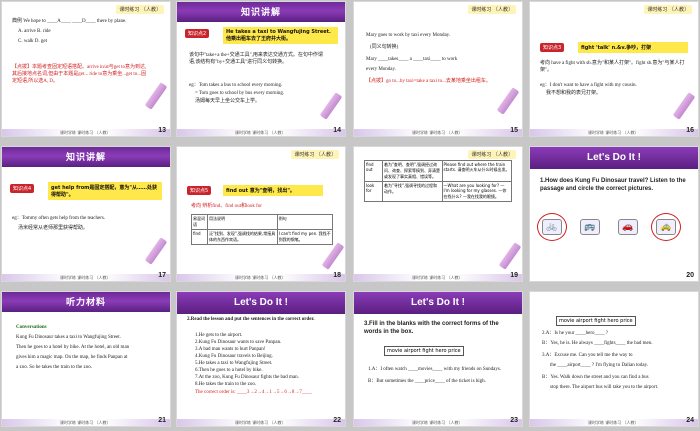 The image size is (700, 431). What do you see at coordinates (337, 130) in the screenshot?
I see `slide-number: 14` at bounding box center [337, 130].